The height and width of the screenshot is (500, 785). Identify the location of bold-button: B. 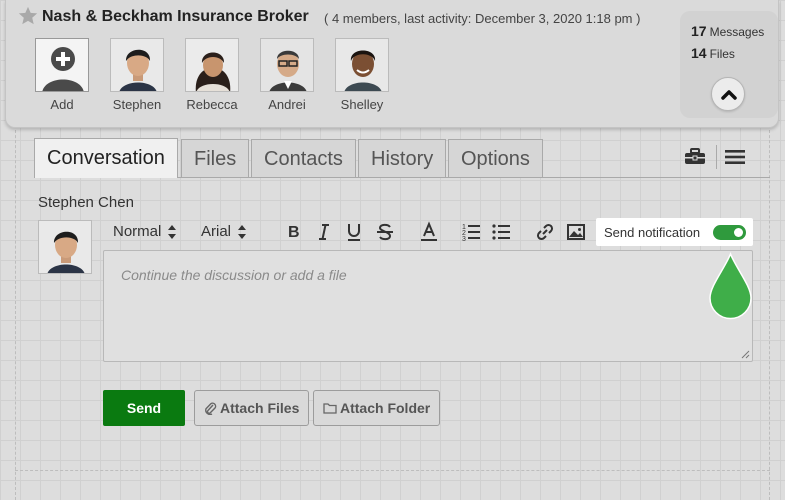
(294, 232).